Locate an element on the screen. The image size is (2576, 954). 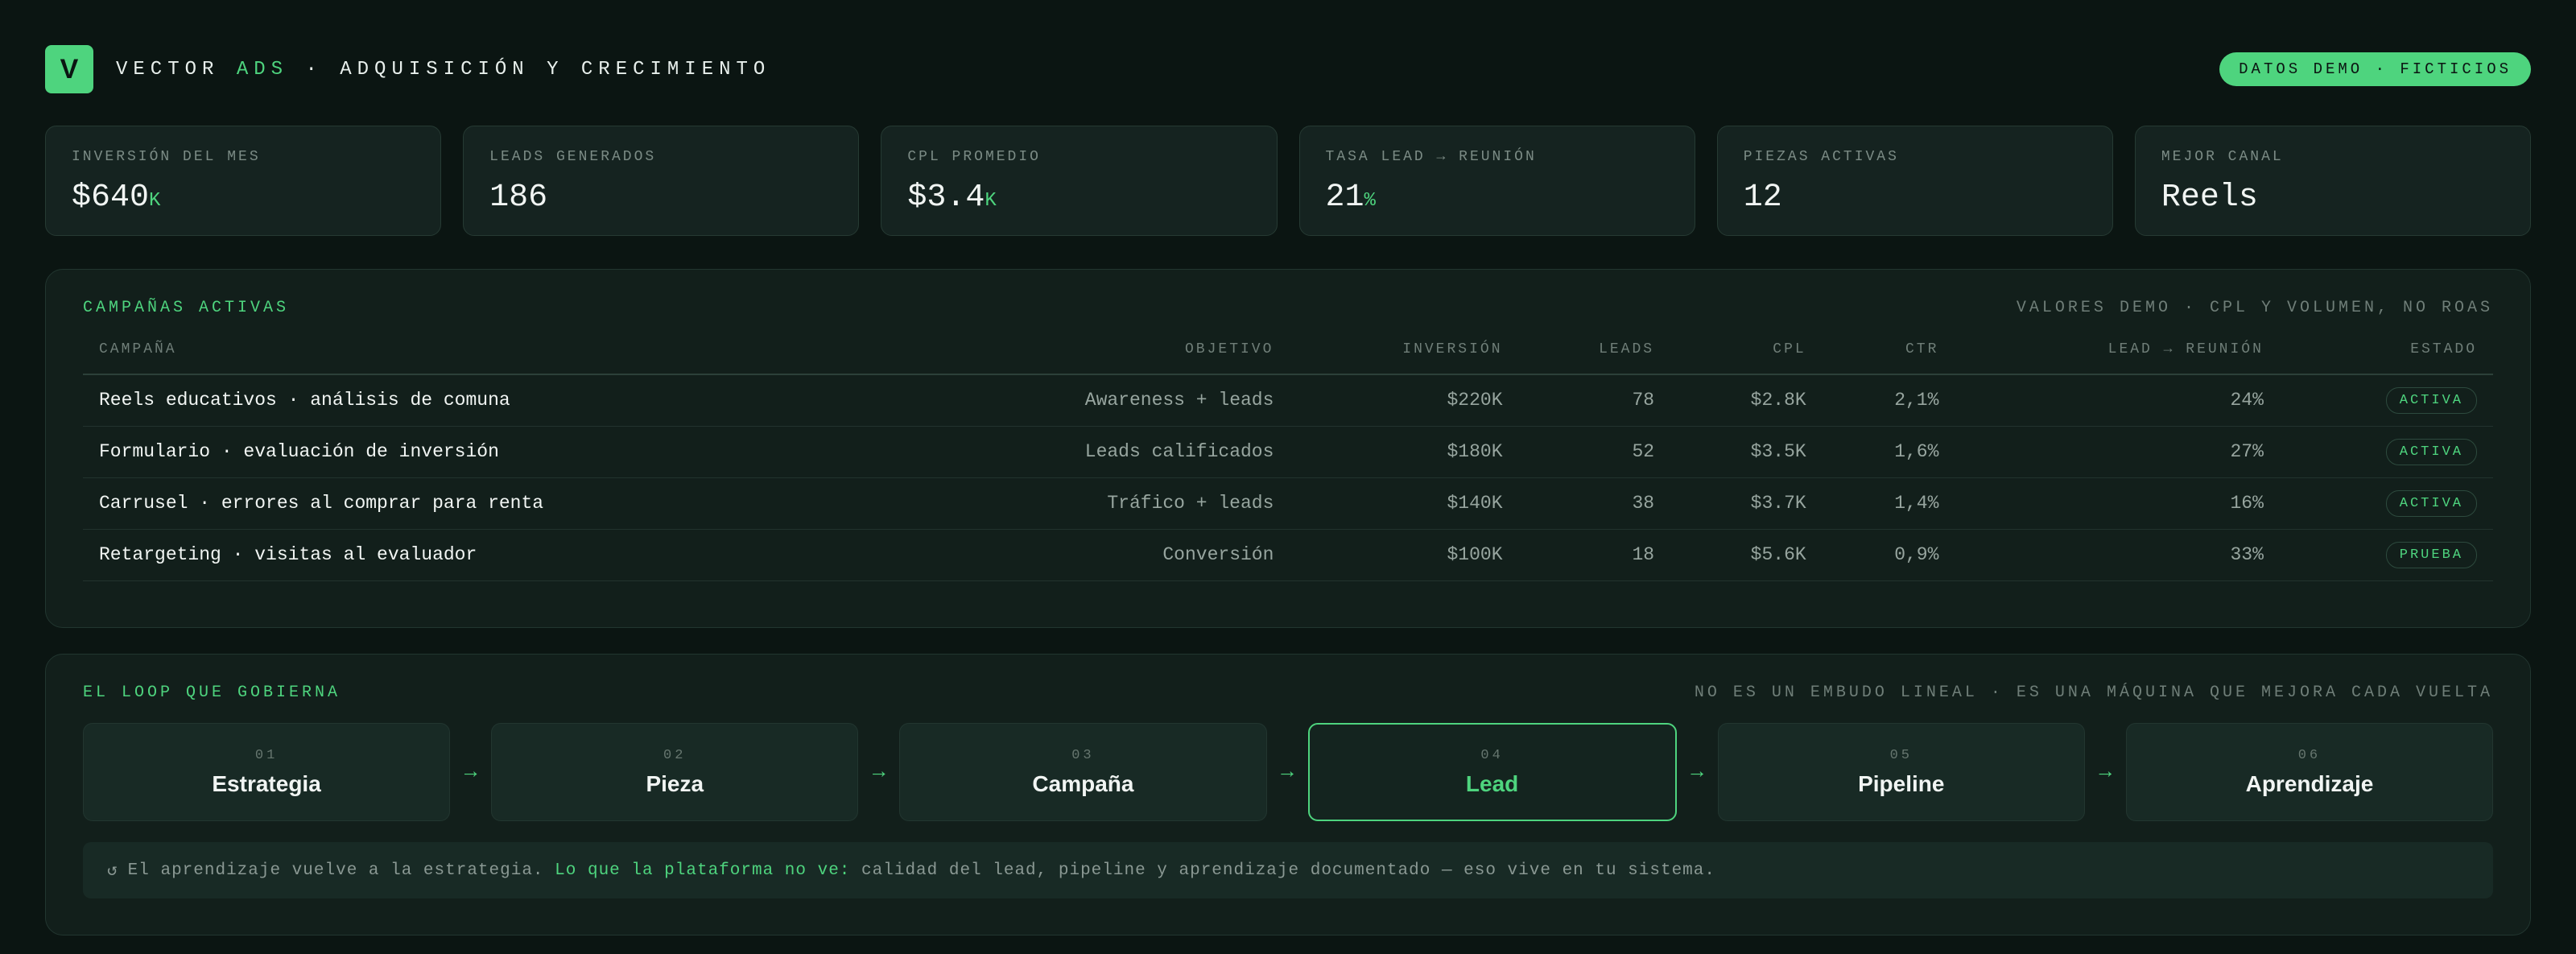
kpi-value: $640K is located at coordinates (243, 198).